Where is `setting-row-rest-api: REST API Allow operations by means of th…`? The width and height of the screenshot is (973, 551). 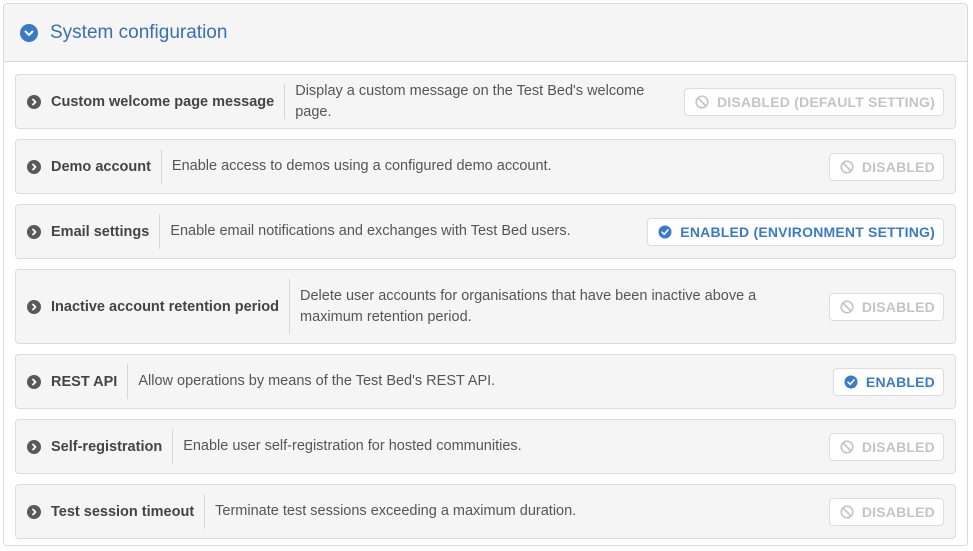 setting-row-rest-api: REST API Allow operations by means of th… is located at coordinates (485, 381).